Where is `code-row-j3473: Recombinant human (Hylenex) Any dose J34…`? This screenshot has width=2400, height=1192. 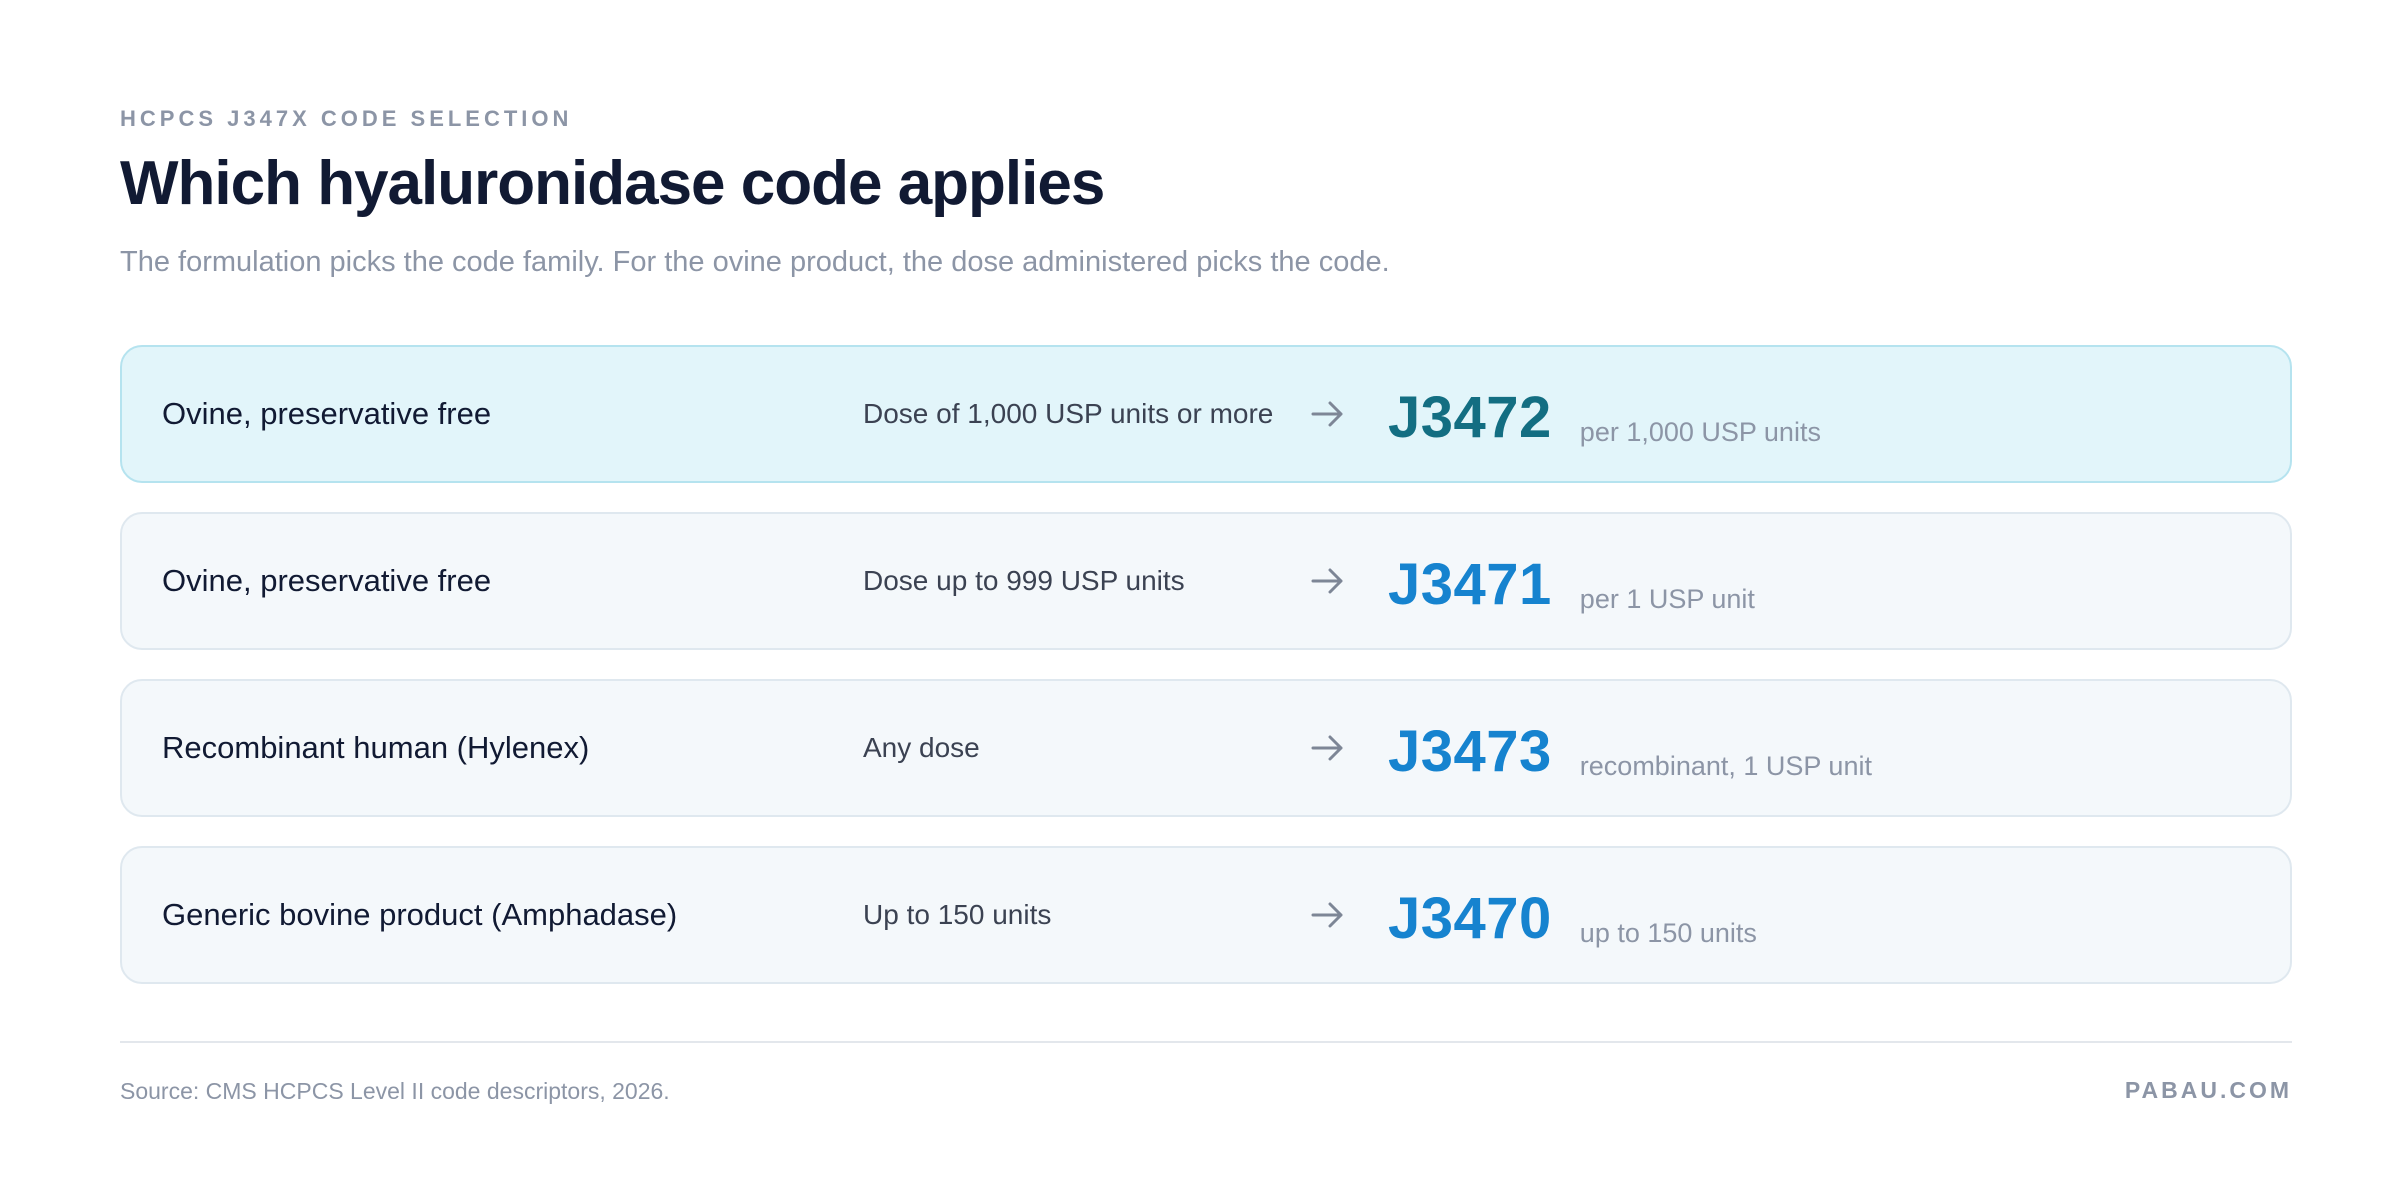
code-row-j3473: Recombinant human (Hylenex) Any dose J34… is located at coordinates (1206, 748).